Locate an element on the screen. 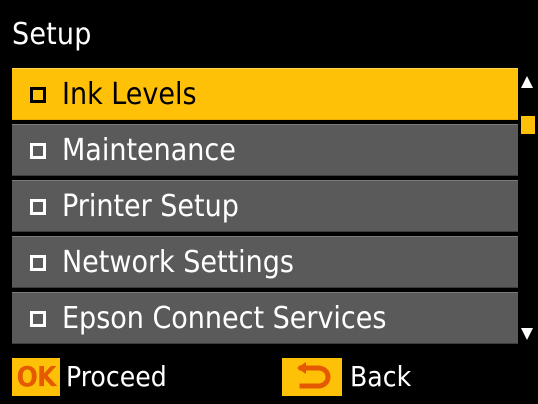 Image resolution: width=538 pixels, height=404 pixels. menu-item-label: Epson Connect Services is located at coordinates (224, 318).